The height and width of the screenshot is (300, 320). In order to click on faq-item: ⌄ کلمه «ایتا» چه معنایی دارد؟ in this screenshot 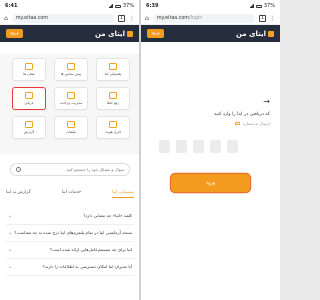, I will do `click(70, 216)`.